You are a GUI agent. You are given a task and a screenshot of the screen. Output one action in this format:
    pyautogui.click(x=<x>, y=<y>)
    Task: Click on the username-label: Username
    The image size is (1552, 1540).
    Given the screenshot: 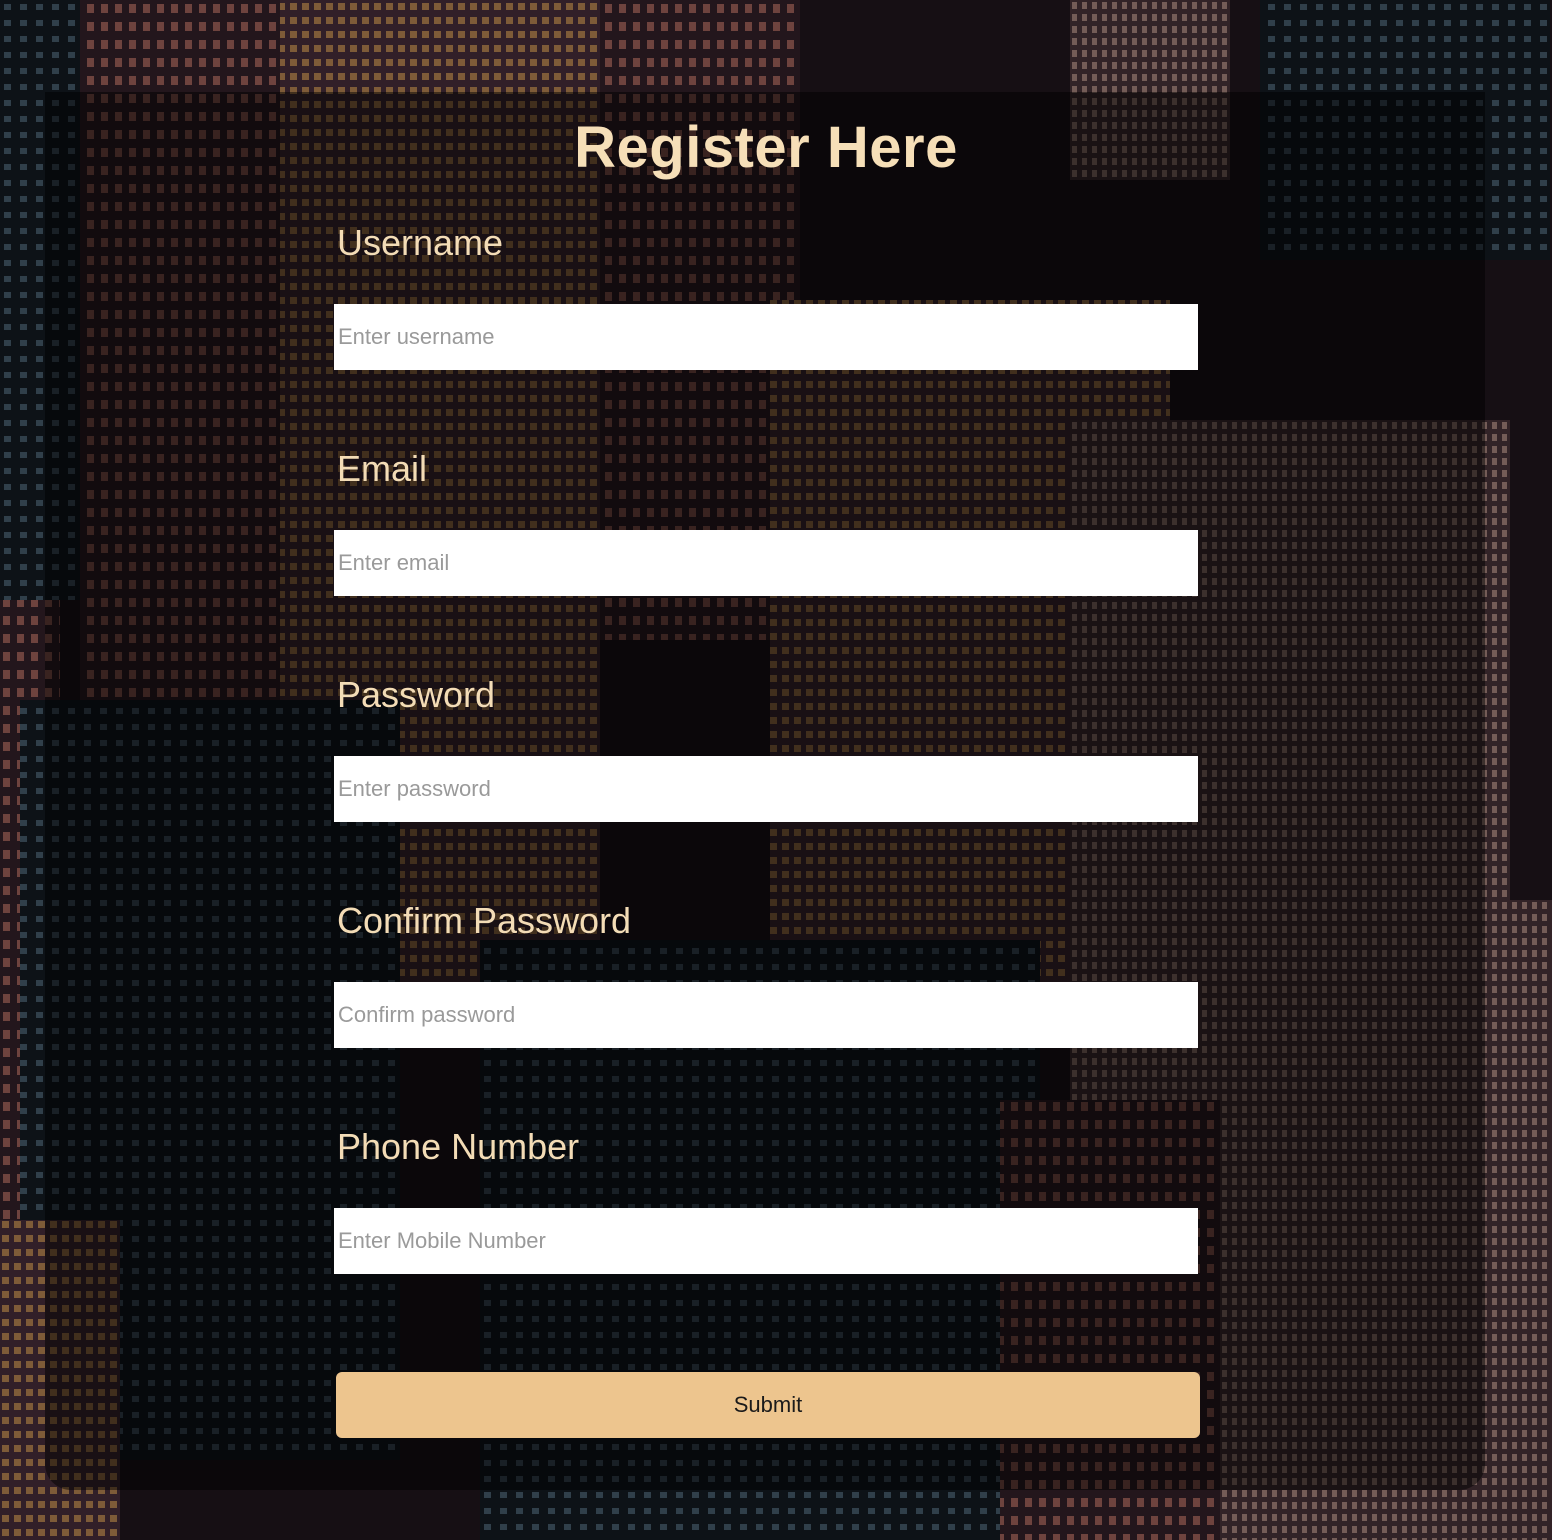 What is the action you would take?
    pyautogui.click(x=420, y=242)
    